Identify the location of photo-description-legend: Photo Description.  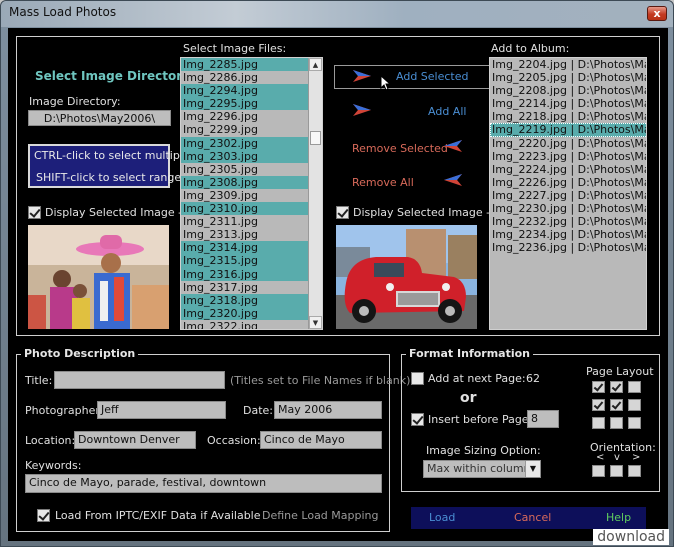
(80, 353).